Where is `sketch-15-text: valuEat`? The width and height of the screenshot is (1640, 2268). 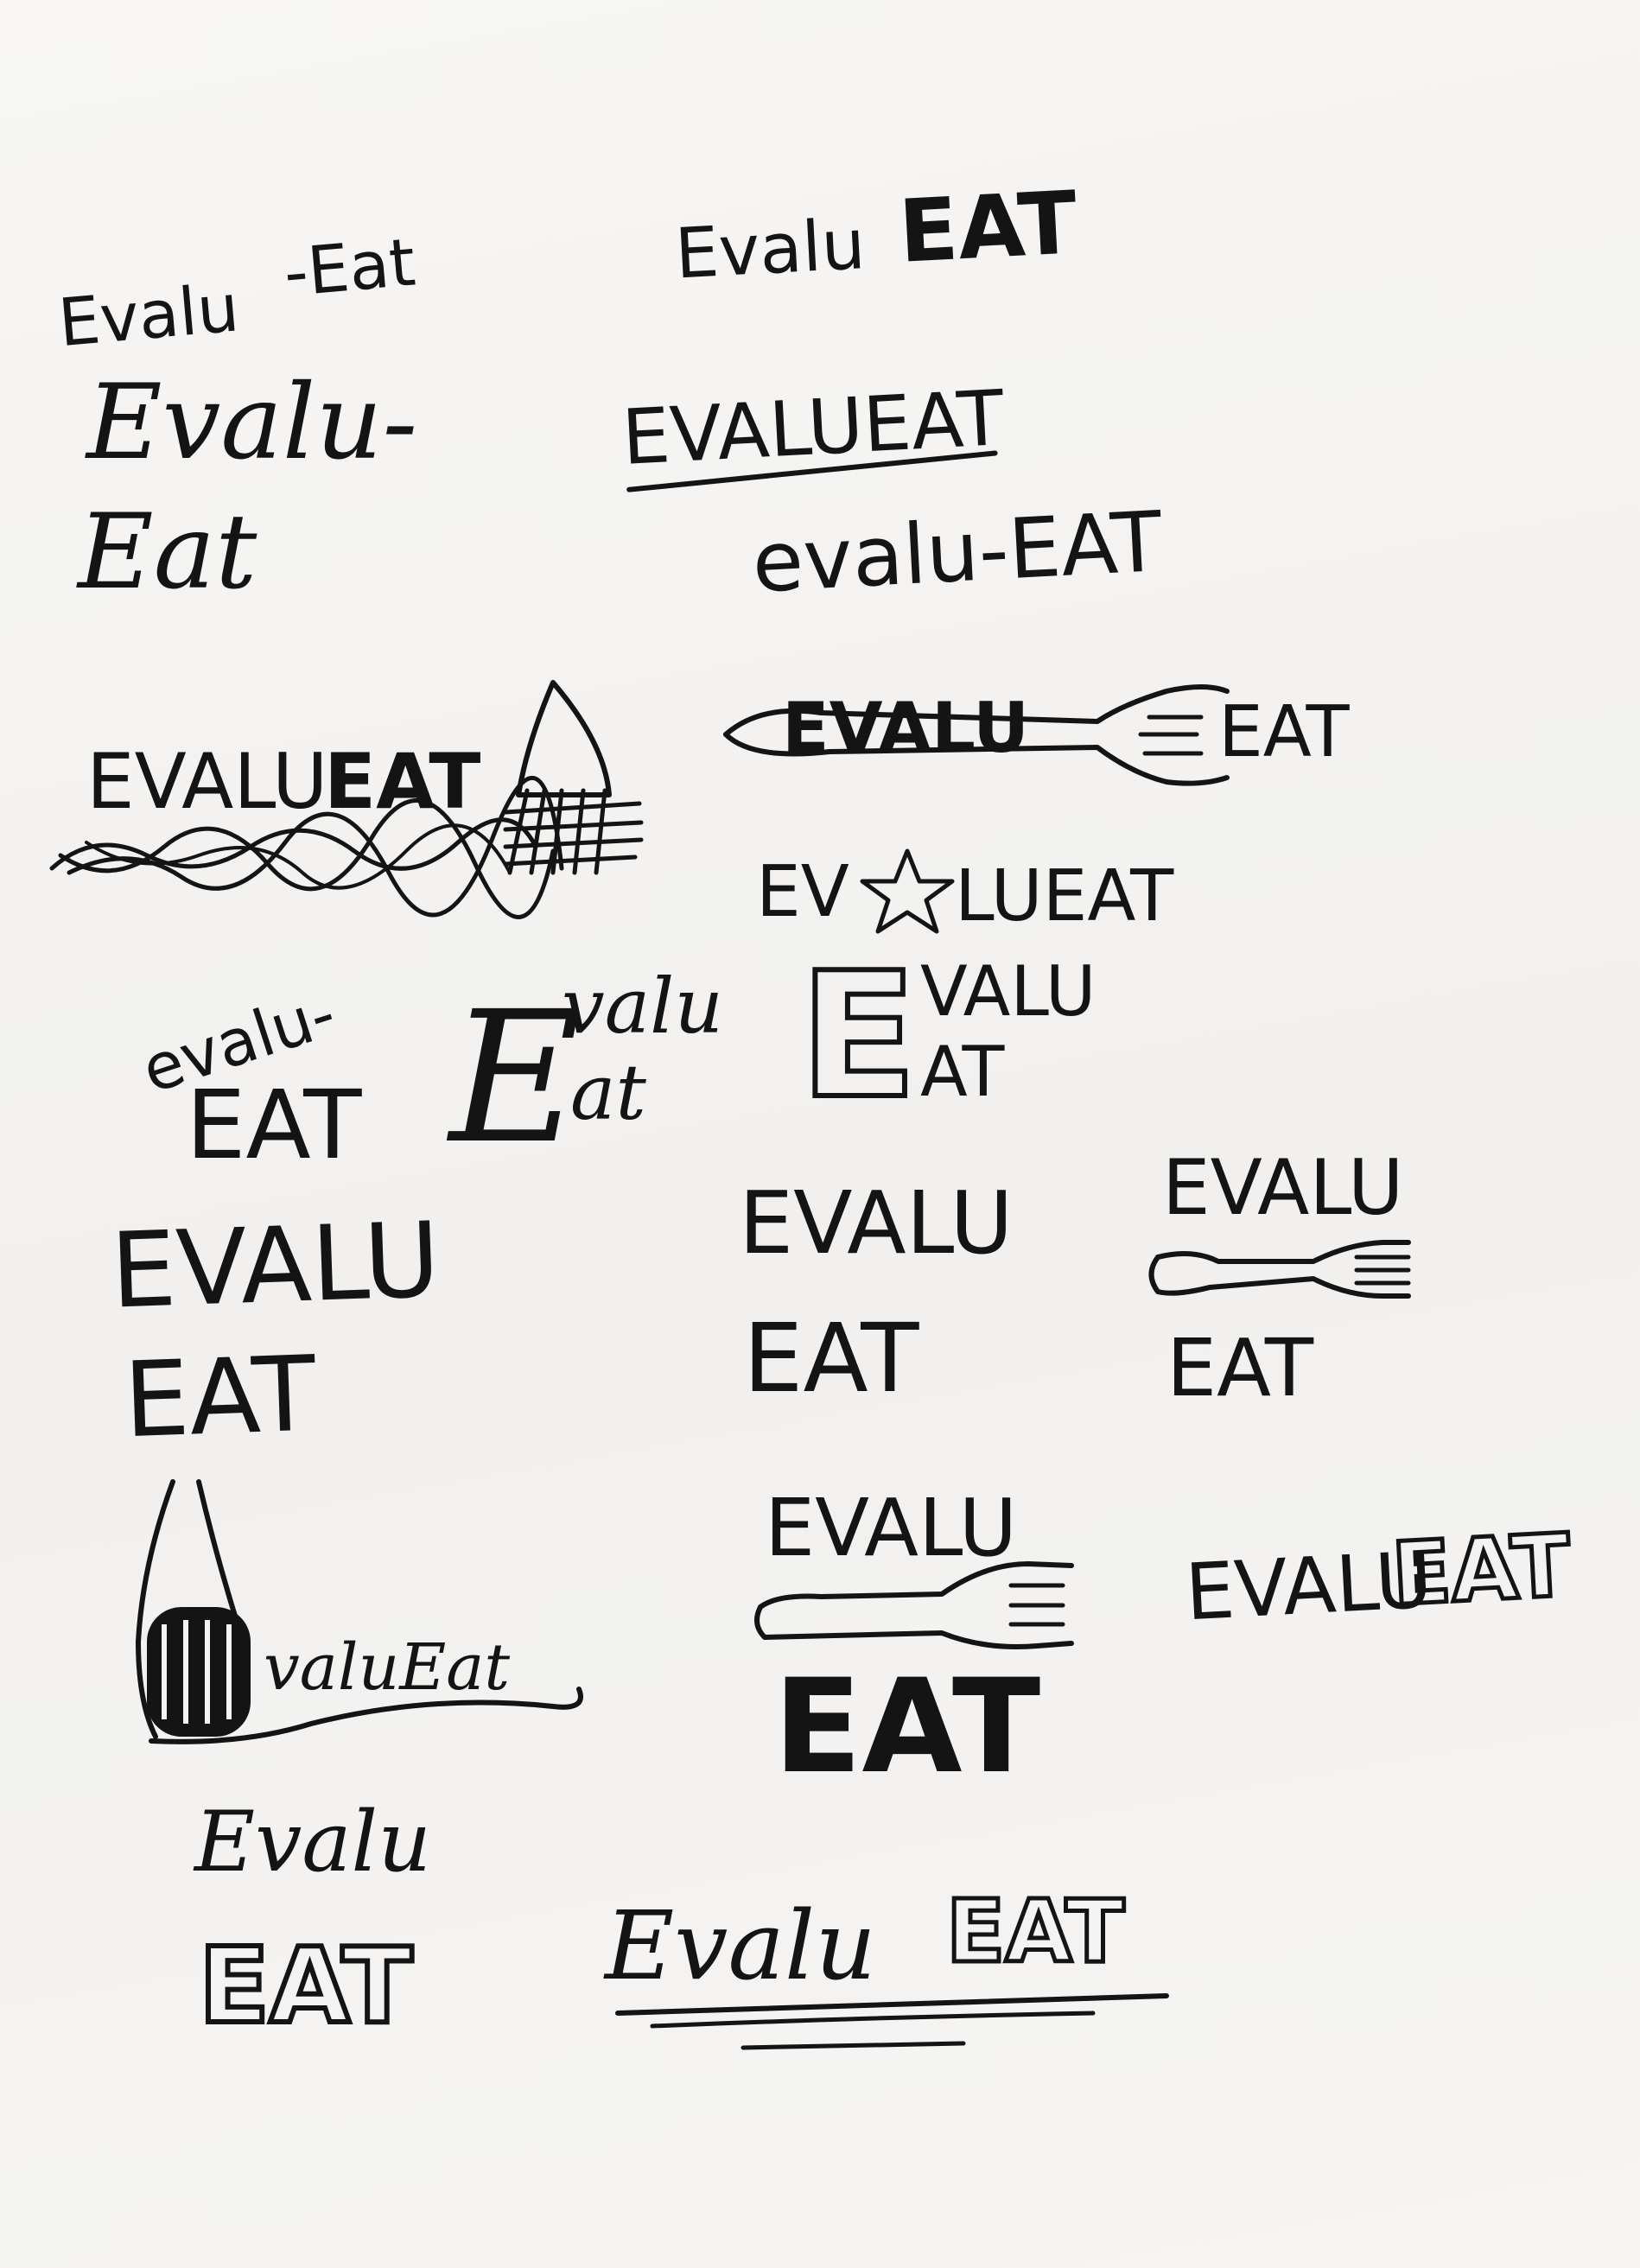 sketch-15-text: valuEat is located at coordinates (387, 1667).